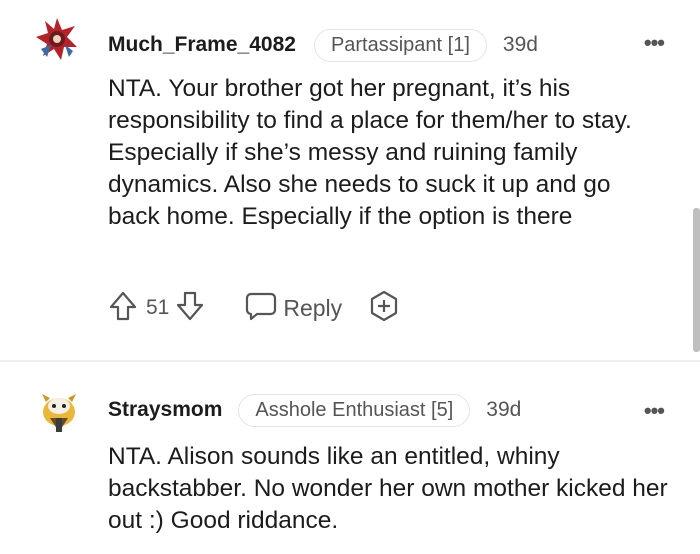  I want to click on comment-header: Much_Frame_4082 Partassipant [1] 39d, so click(323, 45).